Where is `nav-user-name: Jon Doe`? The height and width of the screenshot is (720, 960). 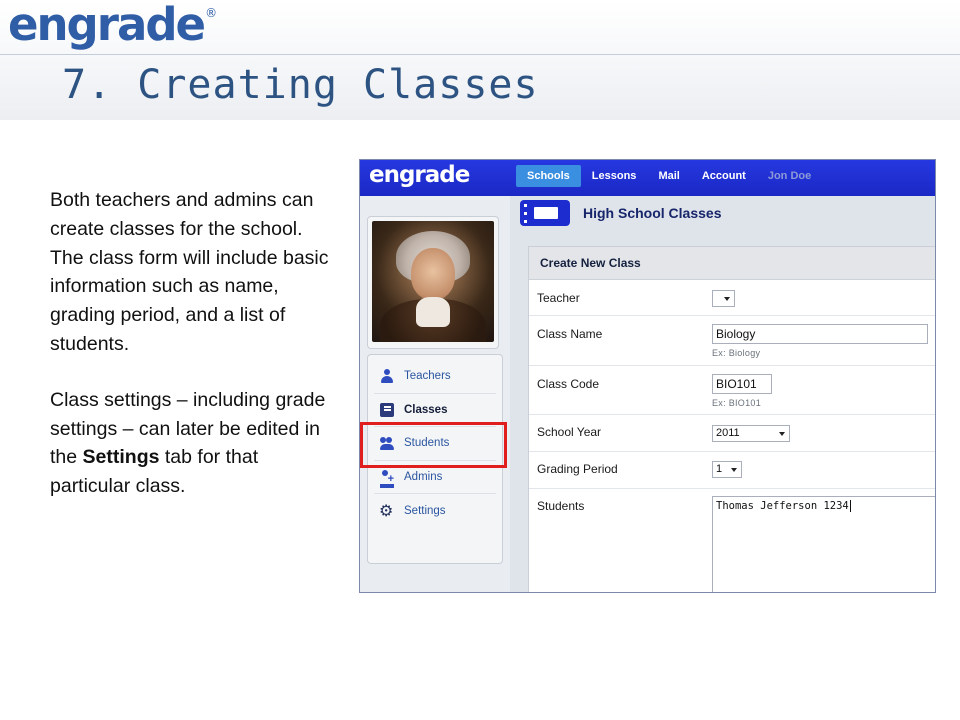 nav-user-name: Jon Doe is located at coordinates (789, 176).